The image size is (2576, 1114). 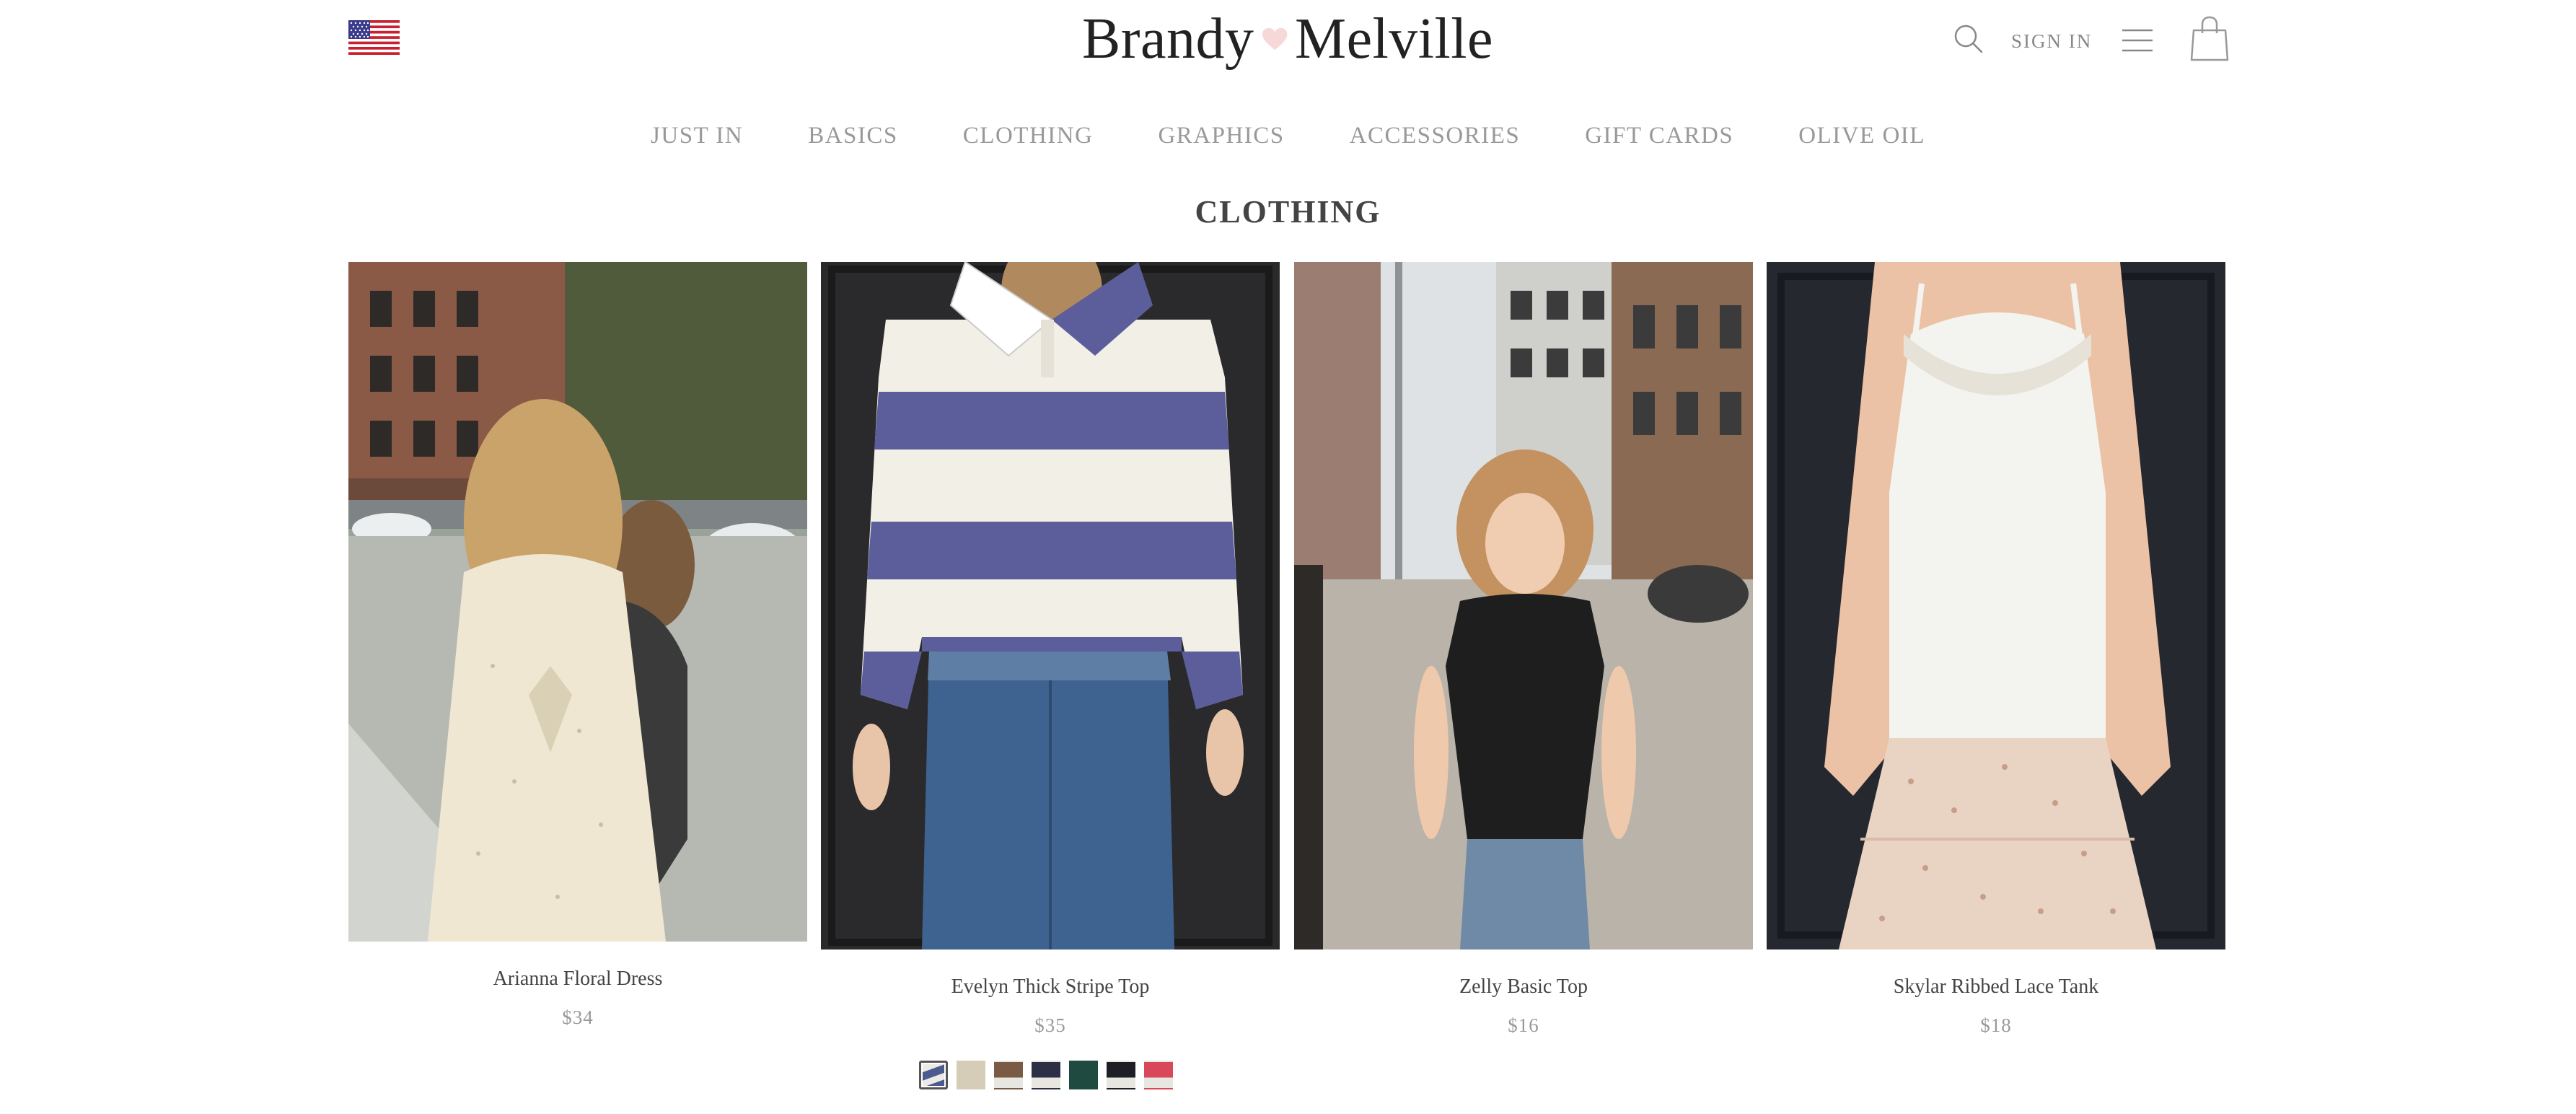 I want to click on logo-text-left: Brandy, so click(x=1168, y=38).